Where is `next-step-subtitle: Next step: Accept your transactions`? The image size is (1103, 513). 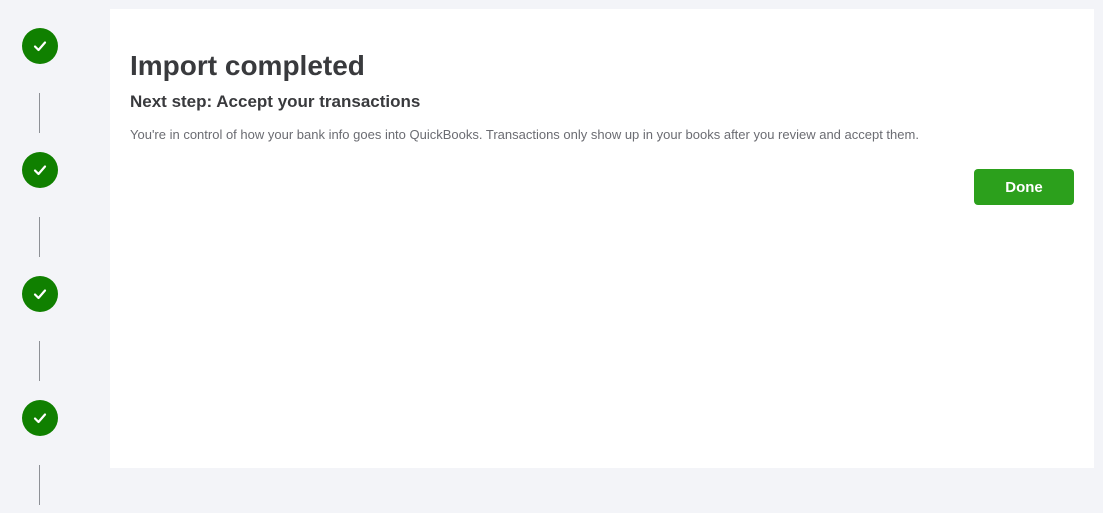
next-step-subtitle: Next step: Accept your transactions is located at coordinates (275, 101).